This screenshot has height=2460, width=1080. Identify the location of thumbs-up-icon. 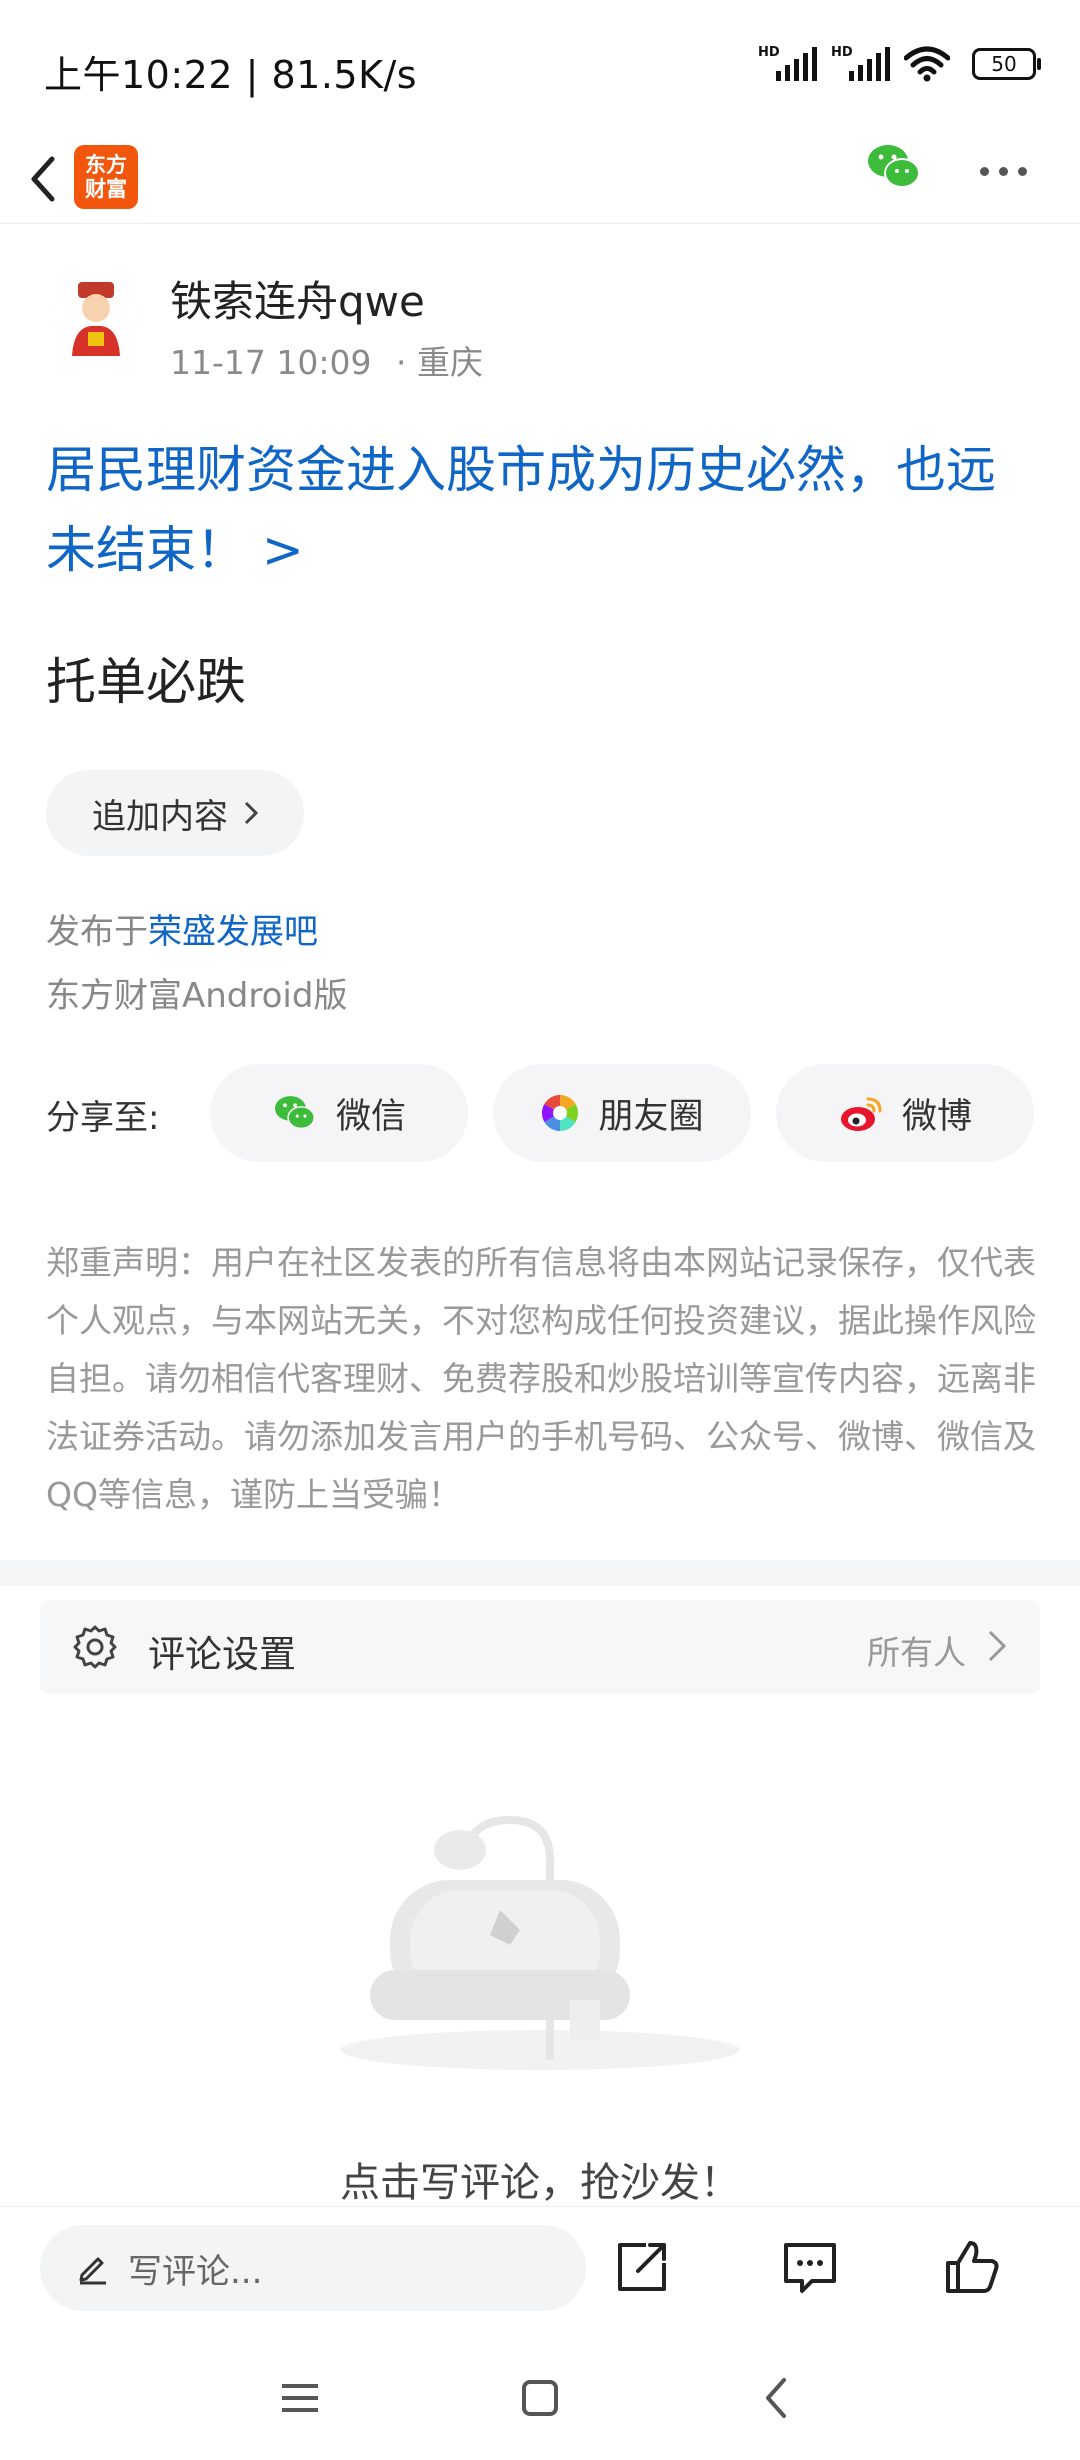
(972, 2267).